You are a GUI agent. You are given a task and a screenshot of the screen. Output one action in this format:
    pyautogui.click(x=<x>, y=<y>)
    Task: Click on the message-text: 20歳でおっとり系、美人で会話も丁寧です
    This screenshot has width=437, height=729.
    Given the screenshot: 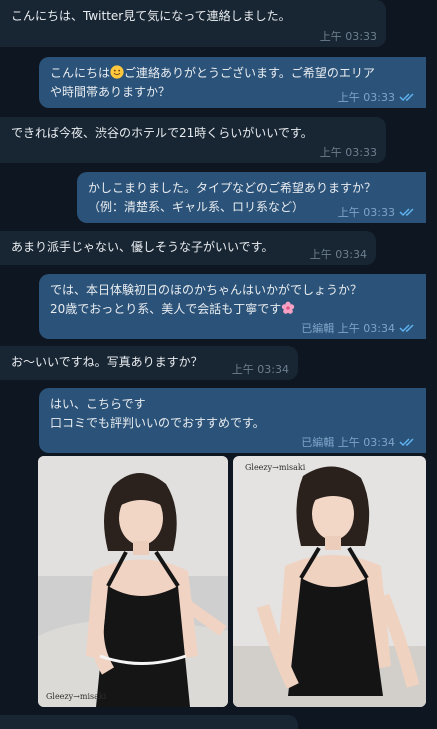 What is the action you would take?
    pyautogui.click(x=166, y=309)
    